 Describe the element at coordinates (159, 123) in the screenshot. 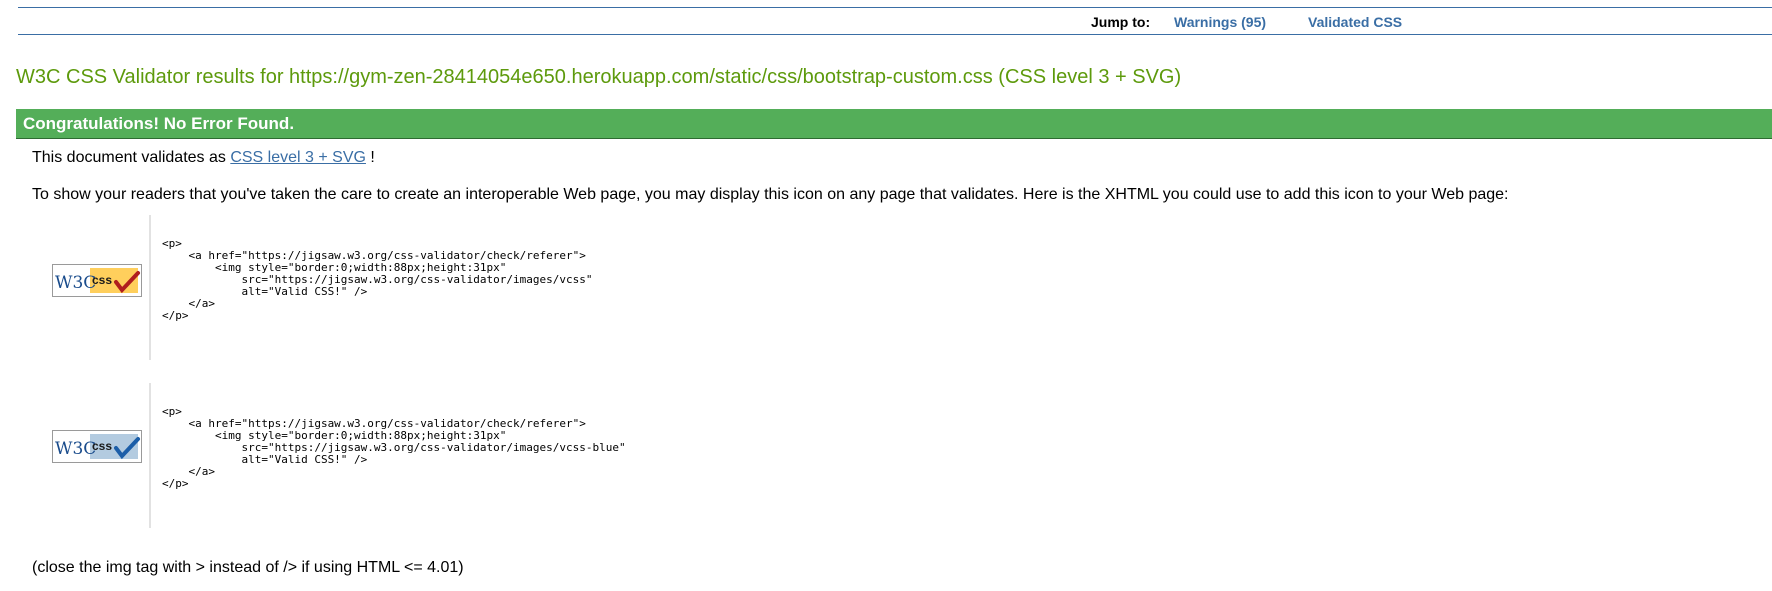

I see `congrats-text: Congratulations! No Error Found.` at that location.